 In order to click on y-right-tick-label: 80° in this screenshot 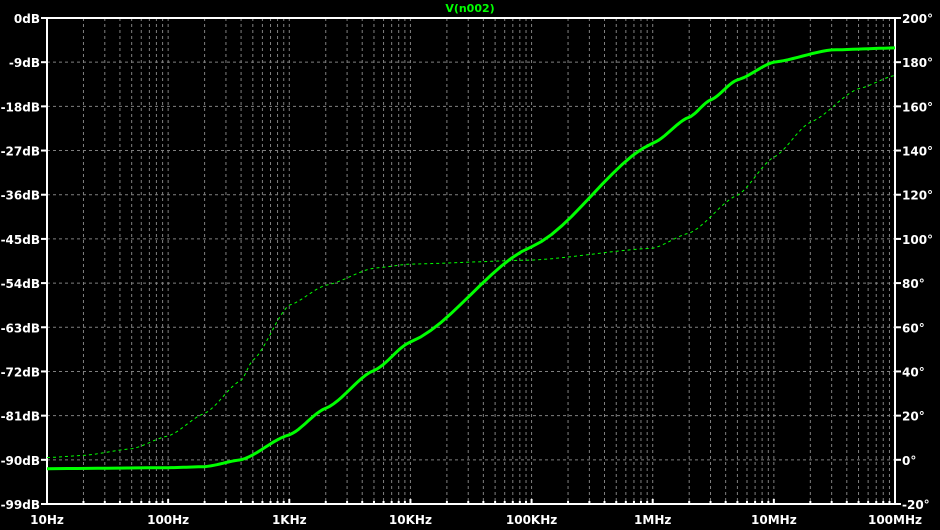, I will do `click(913, 284)`.